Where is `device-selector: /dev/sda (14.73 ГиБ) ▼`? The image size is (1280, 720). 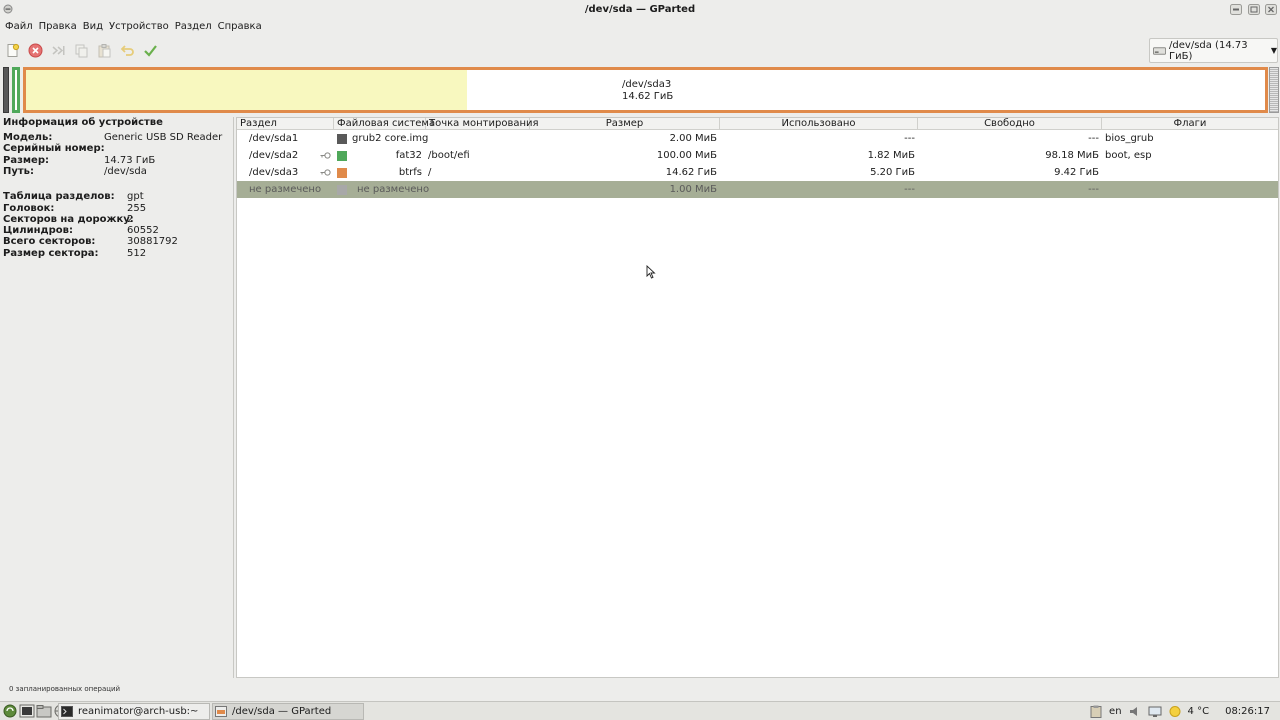 device-selector: /dev/sda (14.73 ГиБ) ▼ is located at coordinates (1213, 50).